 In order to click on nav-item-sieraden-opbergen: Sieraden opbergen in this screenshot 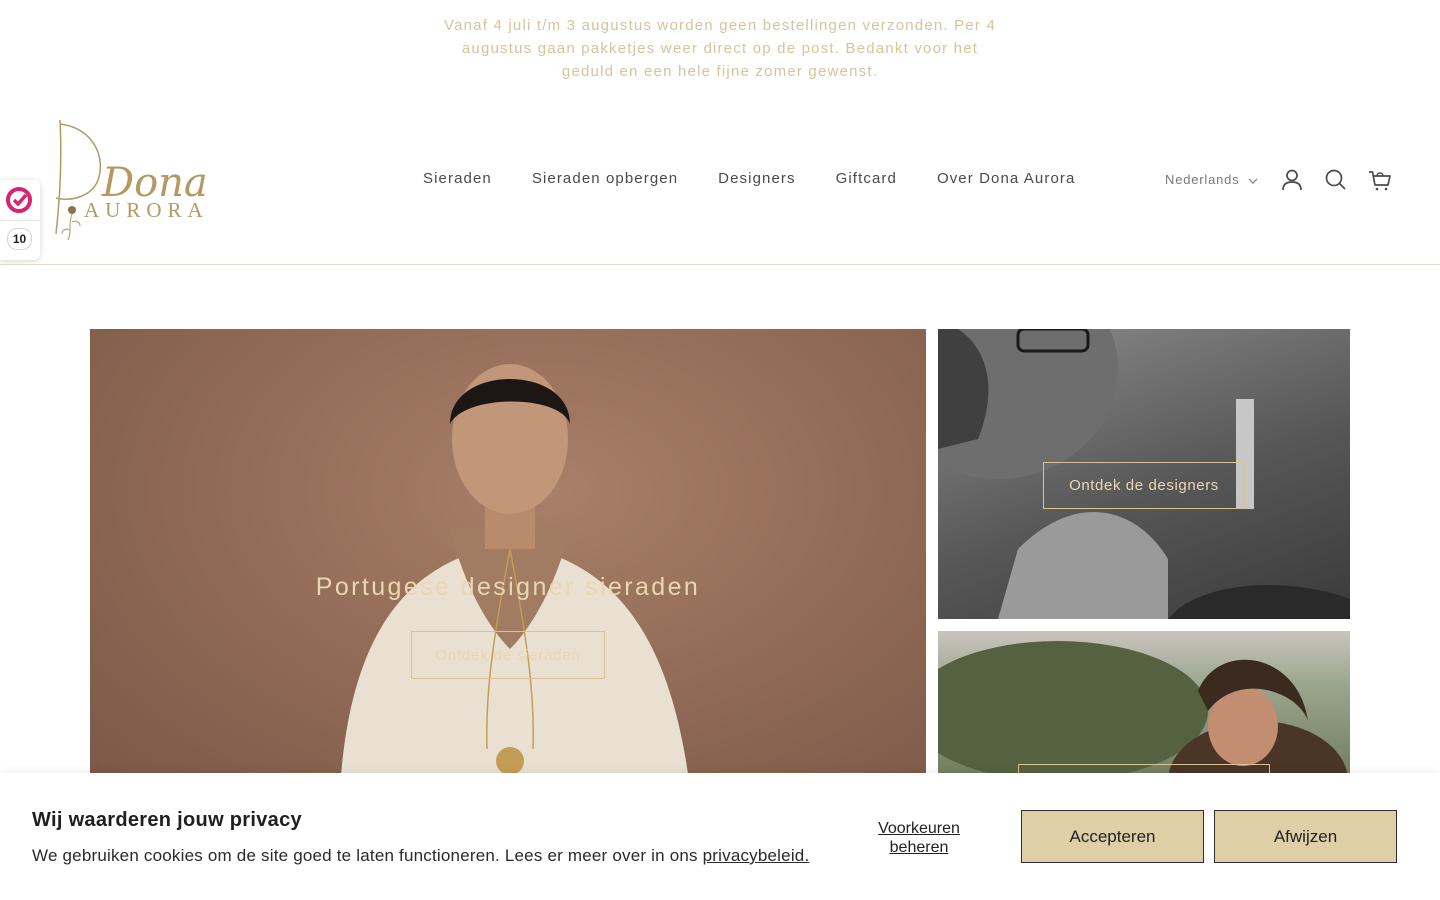, I will do `click(605, 178)`.